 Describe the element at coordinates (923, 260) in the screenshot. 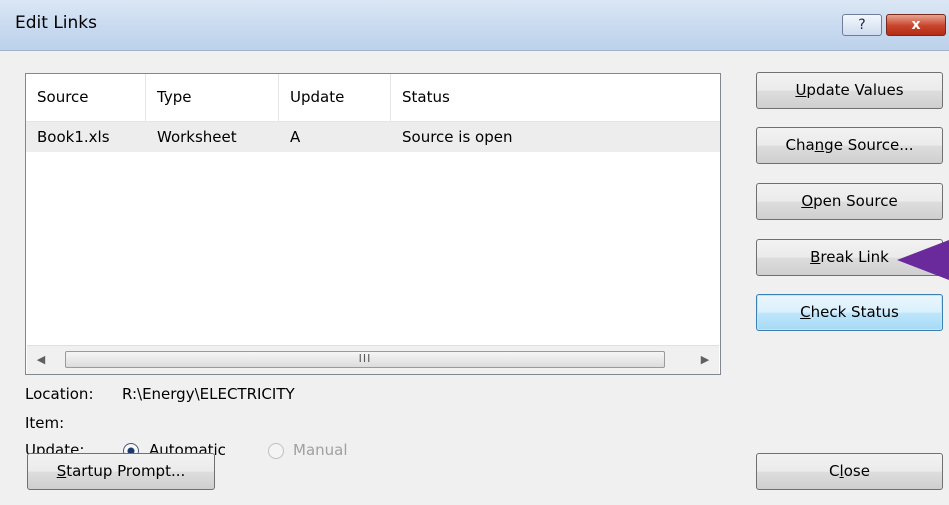

I see `pointer-arrow-icon` at that location.